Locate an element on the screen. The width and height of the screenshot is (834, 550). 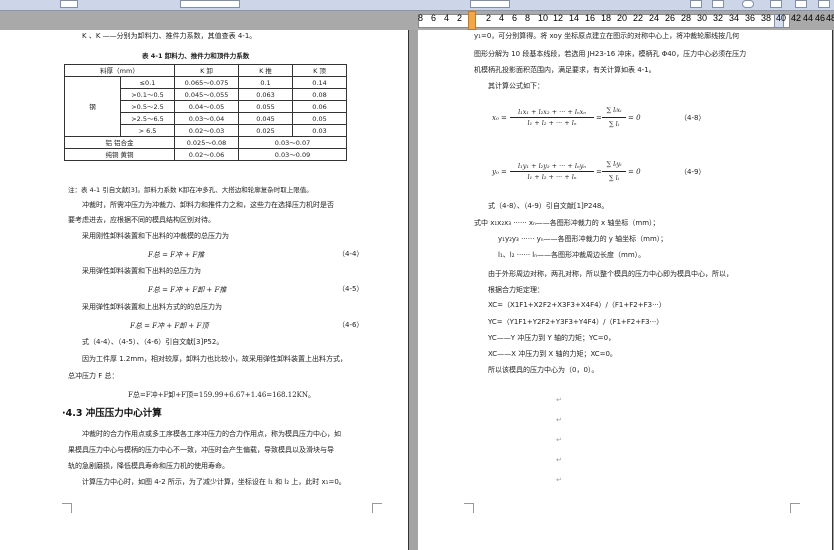
table-cell: 0.065～0.075 is located at coordinates (207, 82).